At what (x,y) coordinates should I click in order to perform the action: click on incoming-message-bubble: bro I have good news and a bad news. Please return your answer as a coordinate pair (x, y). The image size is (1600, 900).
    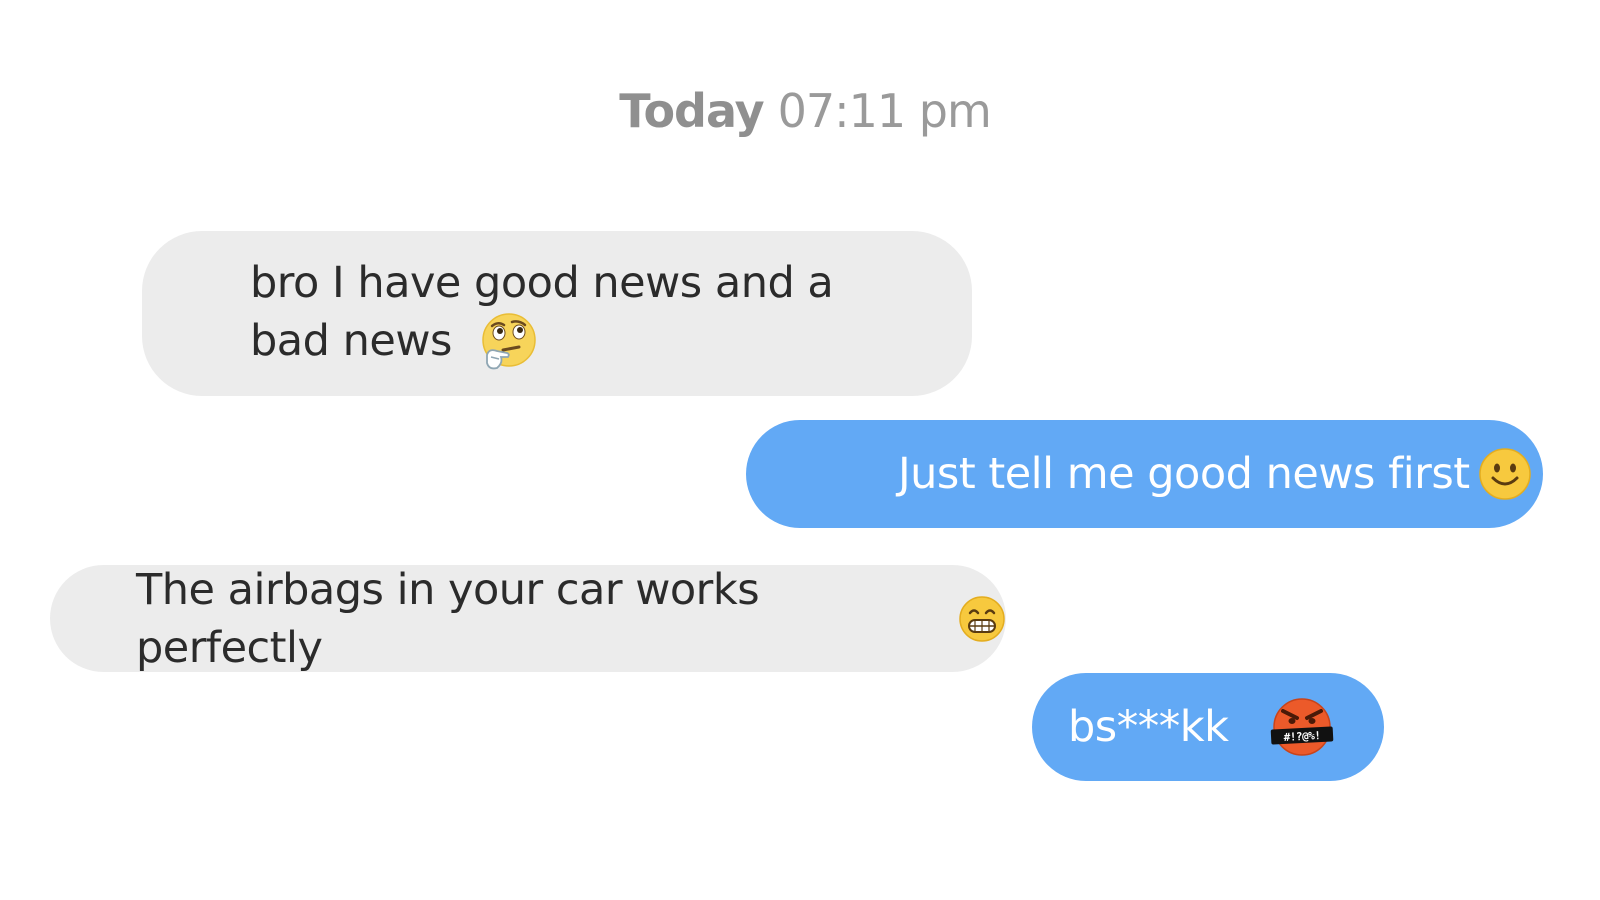
    Looking at the image, I should click on (557, 313).